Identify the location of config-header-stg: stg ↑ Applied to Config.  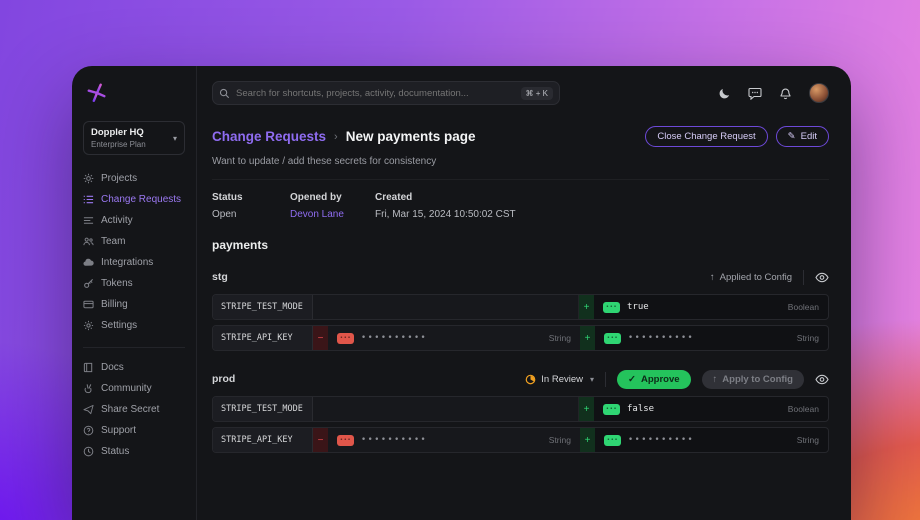
(520, 277).